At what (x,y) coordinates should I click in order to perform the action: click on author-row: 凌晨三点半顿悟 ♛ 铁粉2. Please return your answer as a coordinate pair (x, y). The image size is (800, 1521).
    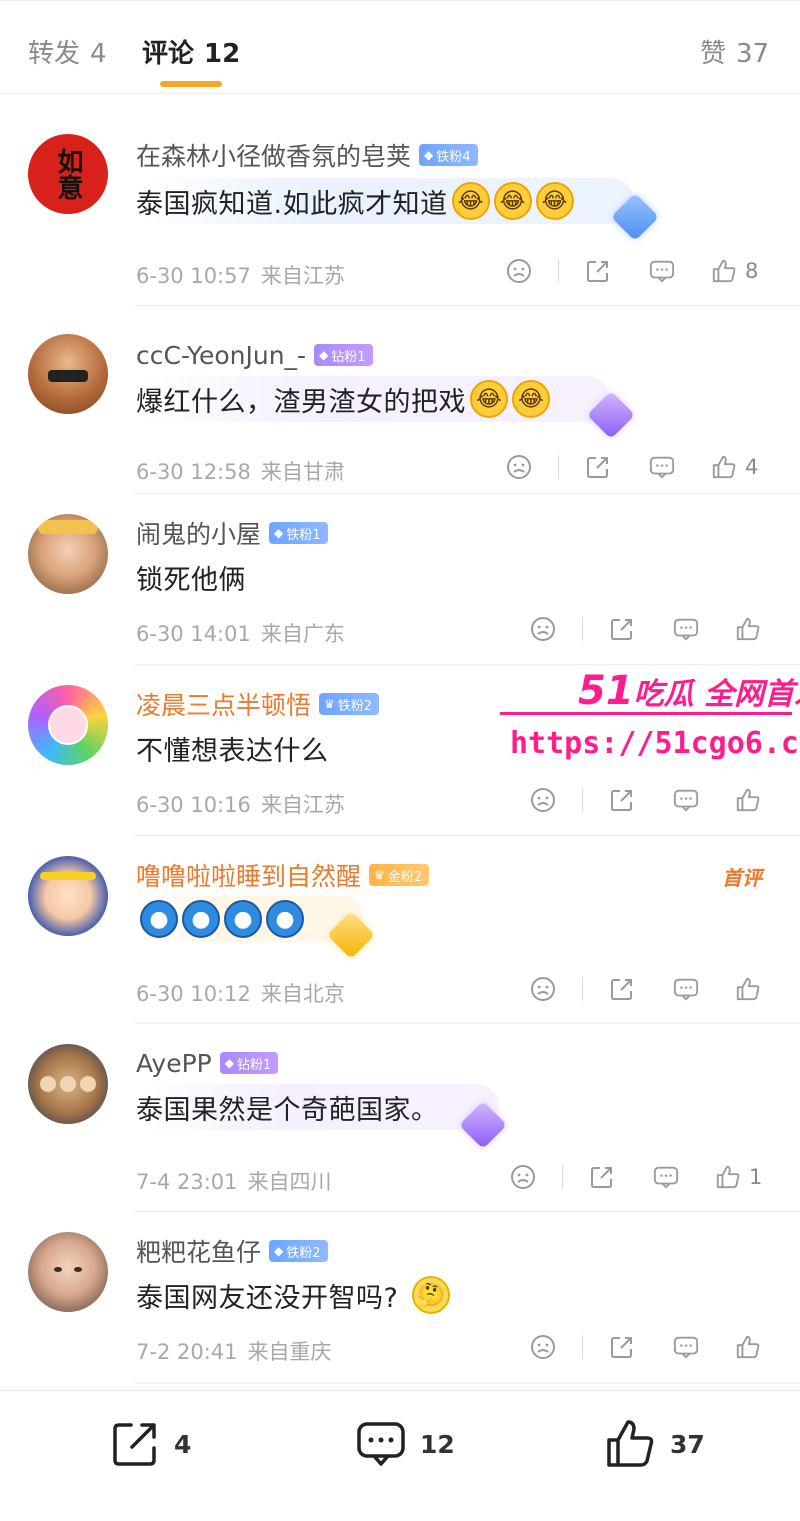
    Looking at the image, I should click on (258, 704).